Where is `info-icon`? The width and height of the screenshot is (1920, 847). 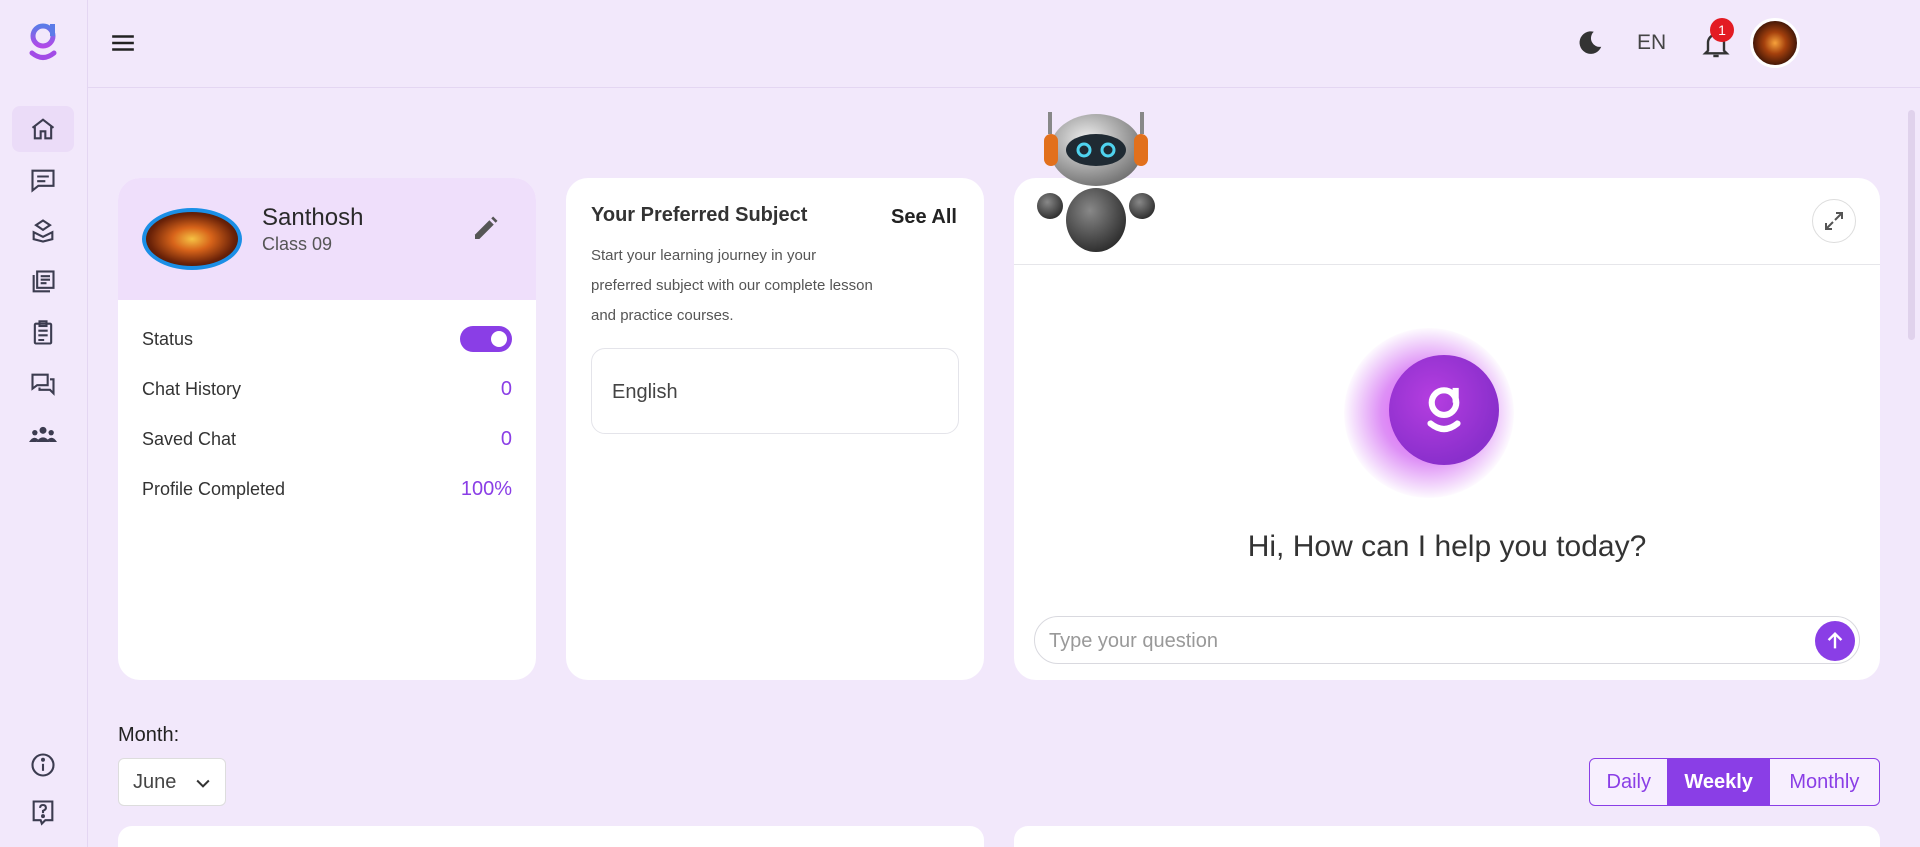
info-icon is located at coordinates (43, 765).